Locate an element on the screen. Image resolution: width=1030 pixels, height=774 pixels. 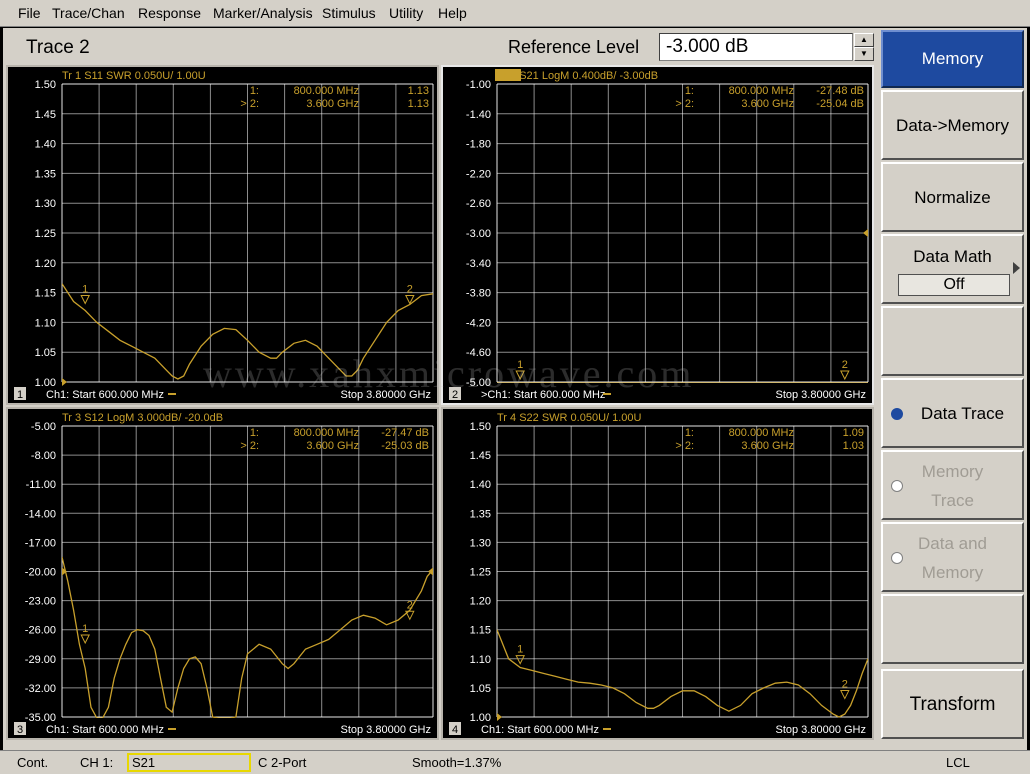
y-tick-label: -26.00 is located at coordinates (40, 631).